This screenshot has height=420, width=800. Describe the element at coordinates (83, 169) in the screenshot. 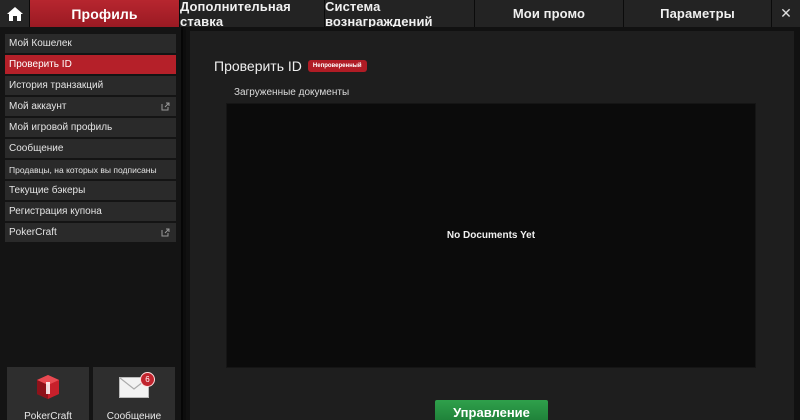

I see `sidebar-item-label: Продавцы, на которых вы подписаны` at that location.